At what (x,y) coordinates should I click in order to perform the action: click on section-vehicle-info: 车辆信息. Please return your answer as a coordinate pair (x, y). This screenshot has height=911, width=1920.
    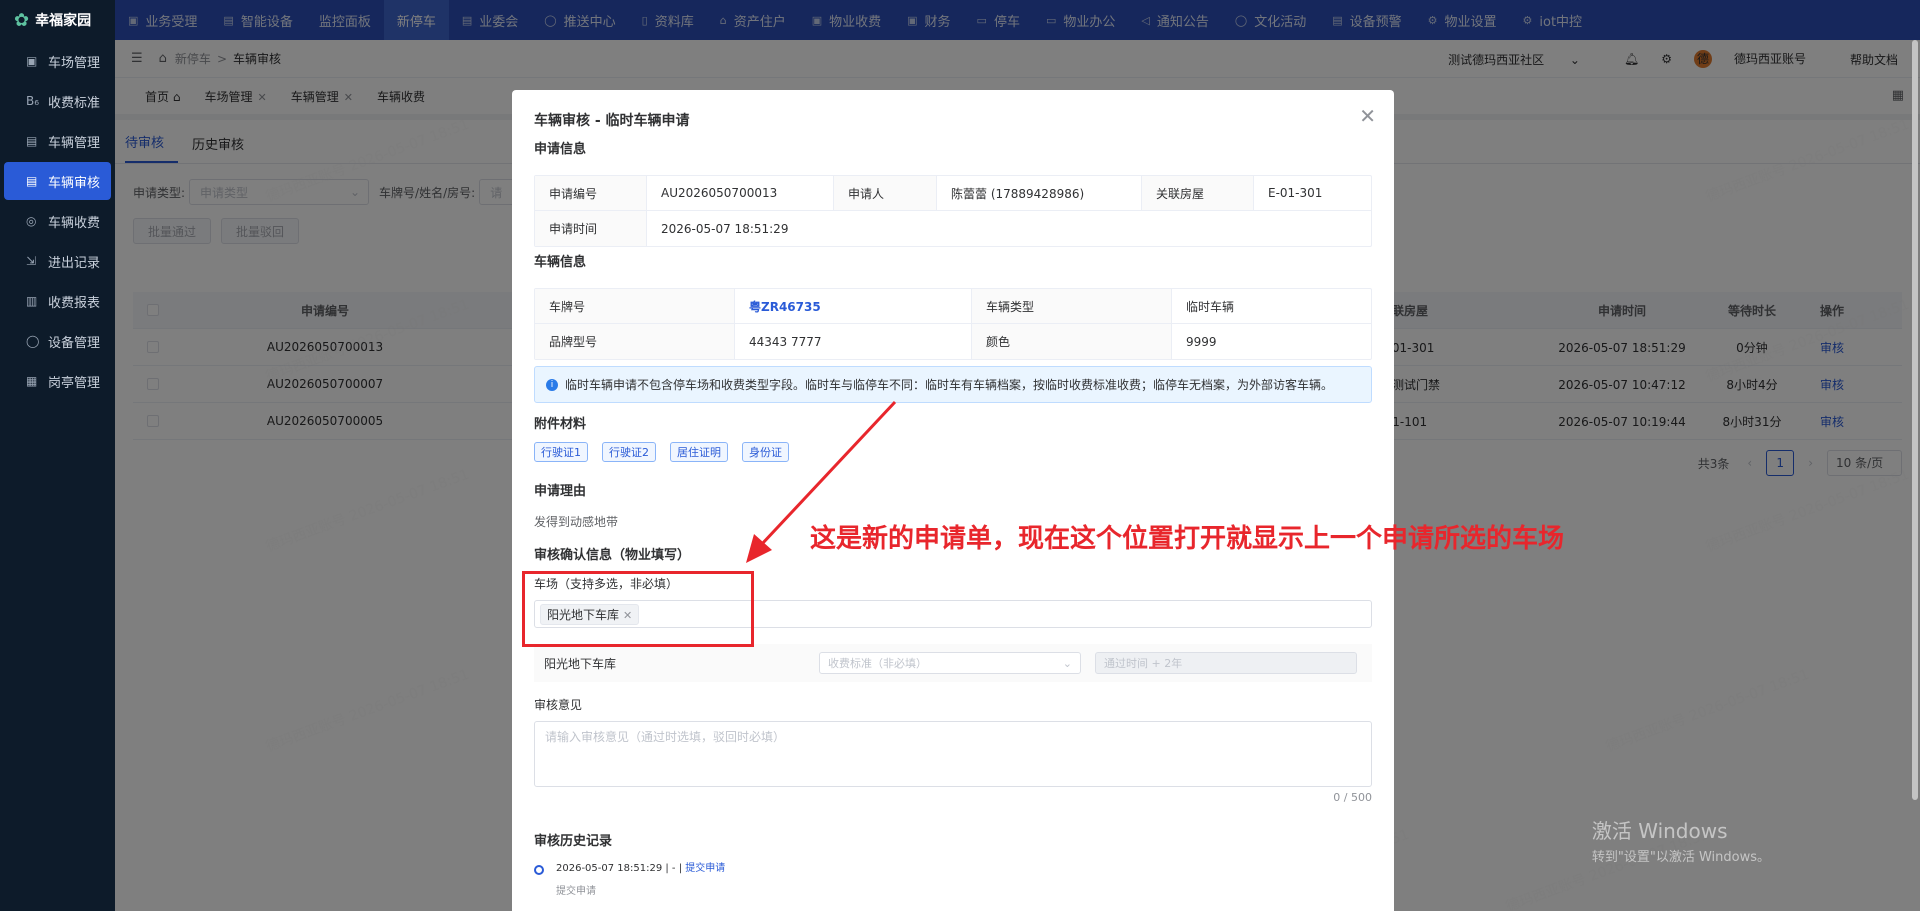
    Looking at the image, I should click on (560, 262).